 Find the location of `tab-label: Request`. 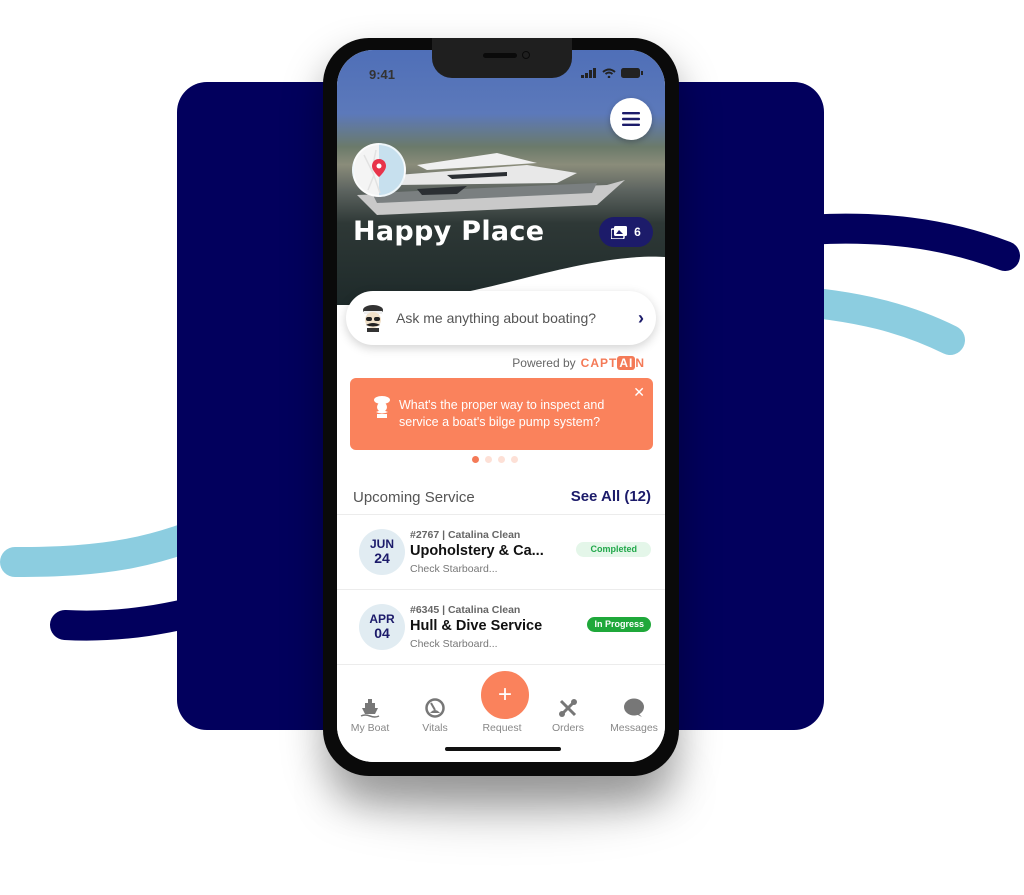

tab-label: Request is located at coordinates (502, 728).